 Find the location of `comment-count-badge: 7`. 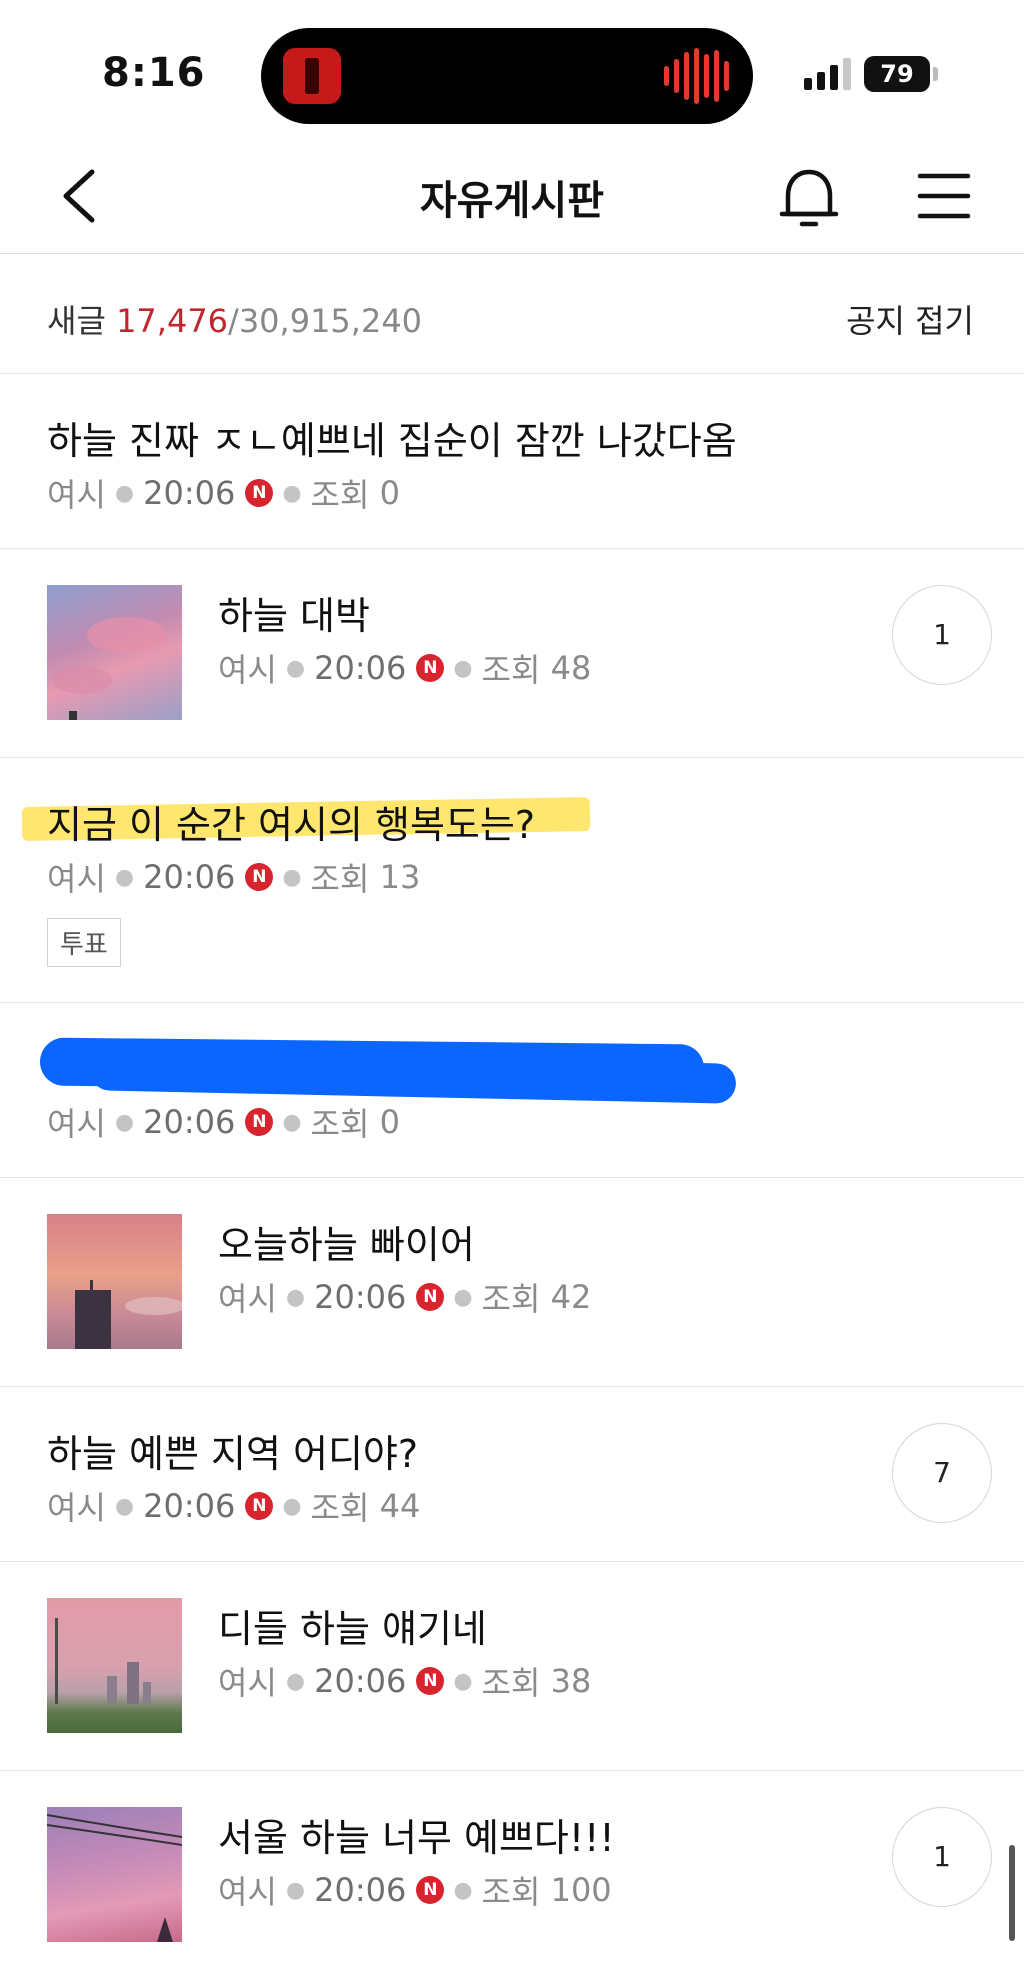

comment-count-badge: 7 is located at coordinates (942, 1473).